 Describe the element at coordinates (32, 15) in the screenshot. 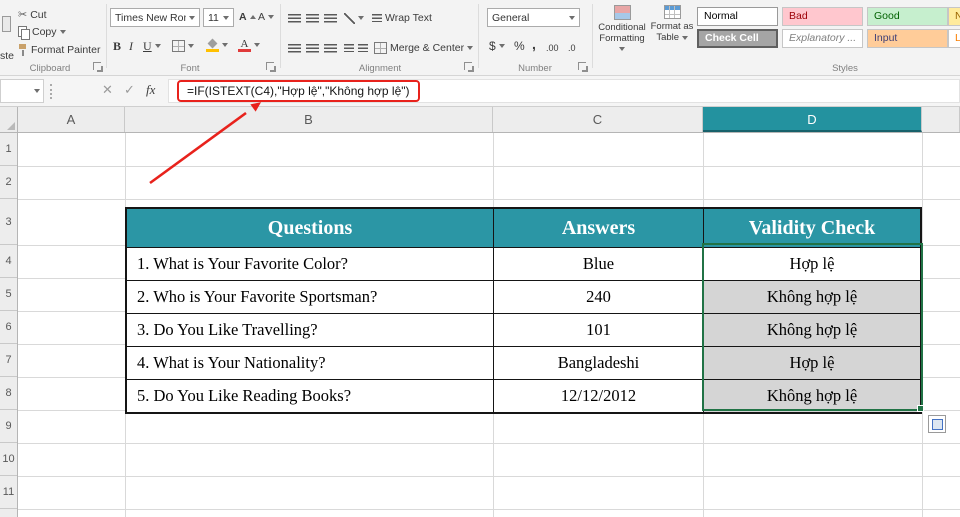

I see `cut-button: ✂ Cut` at that location.